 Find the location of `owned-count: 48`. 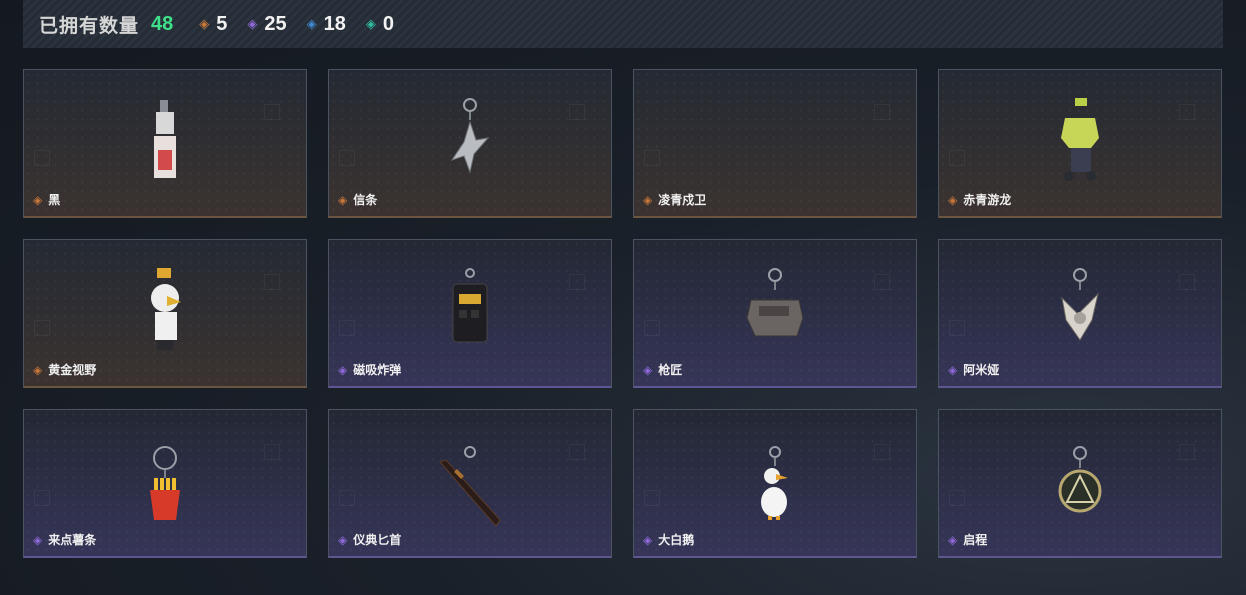

owned-count: 48 is located at coordinates (162, 23).